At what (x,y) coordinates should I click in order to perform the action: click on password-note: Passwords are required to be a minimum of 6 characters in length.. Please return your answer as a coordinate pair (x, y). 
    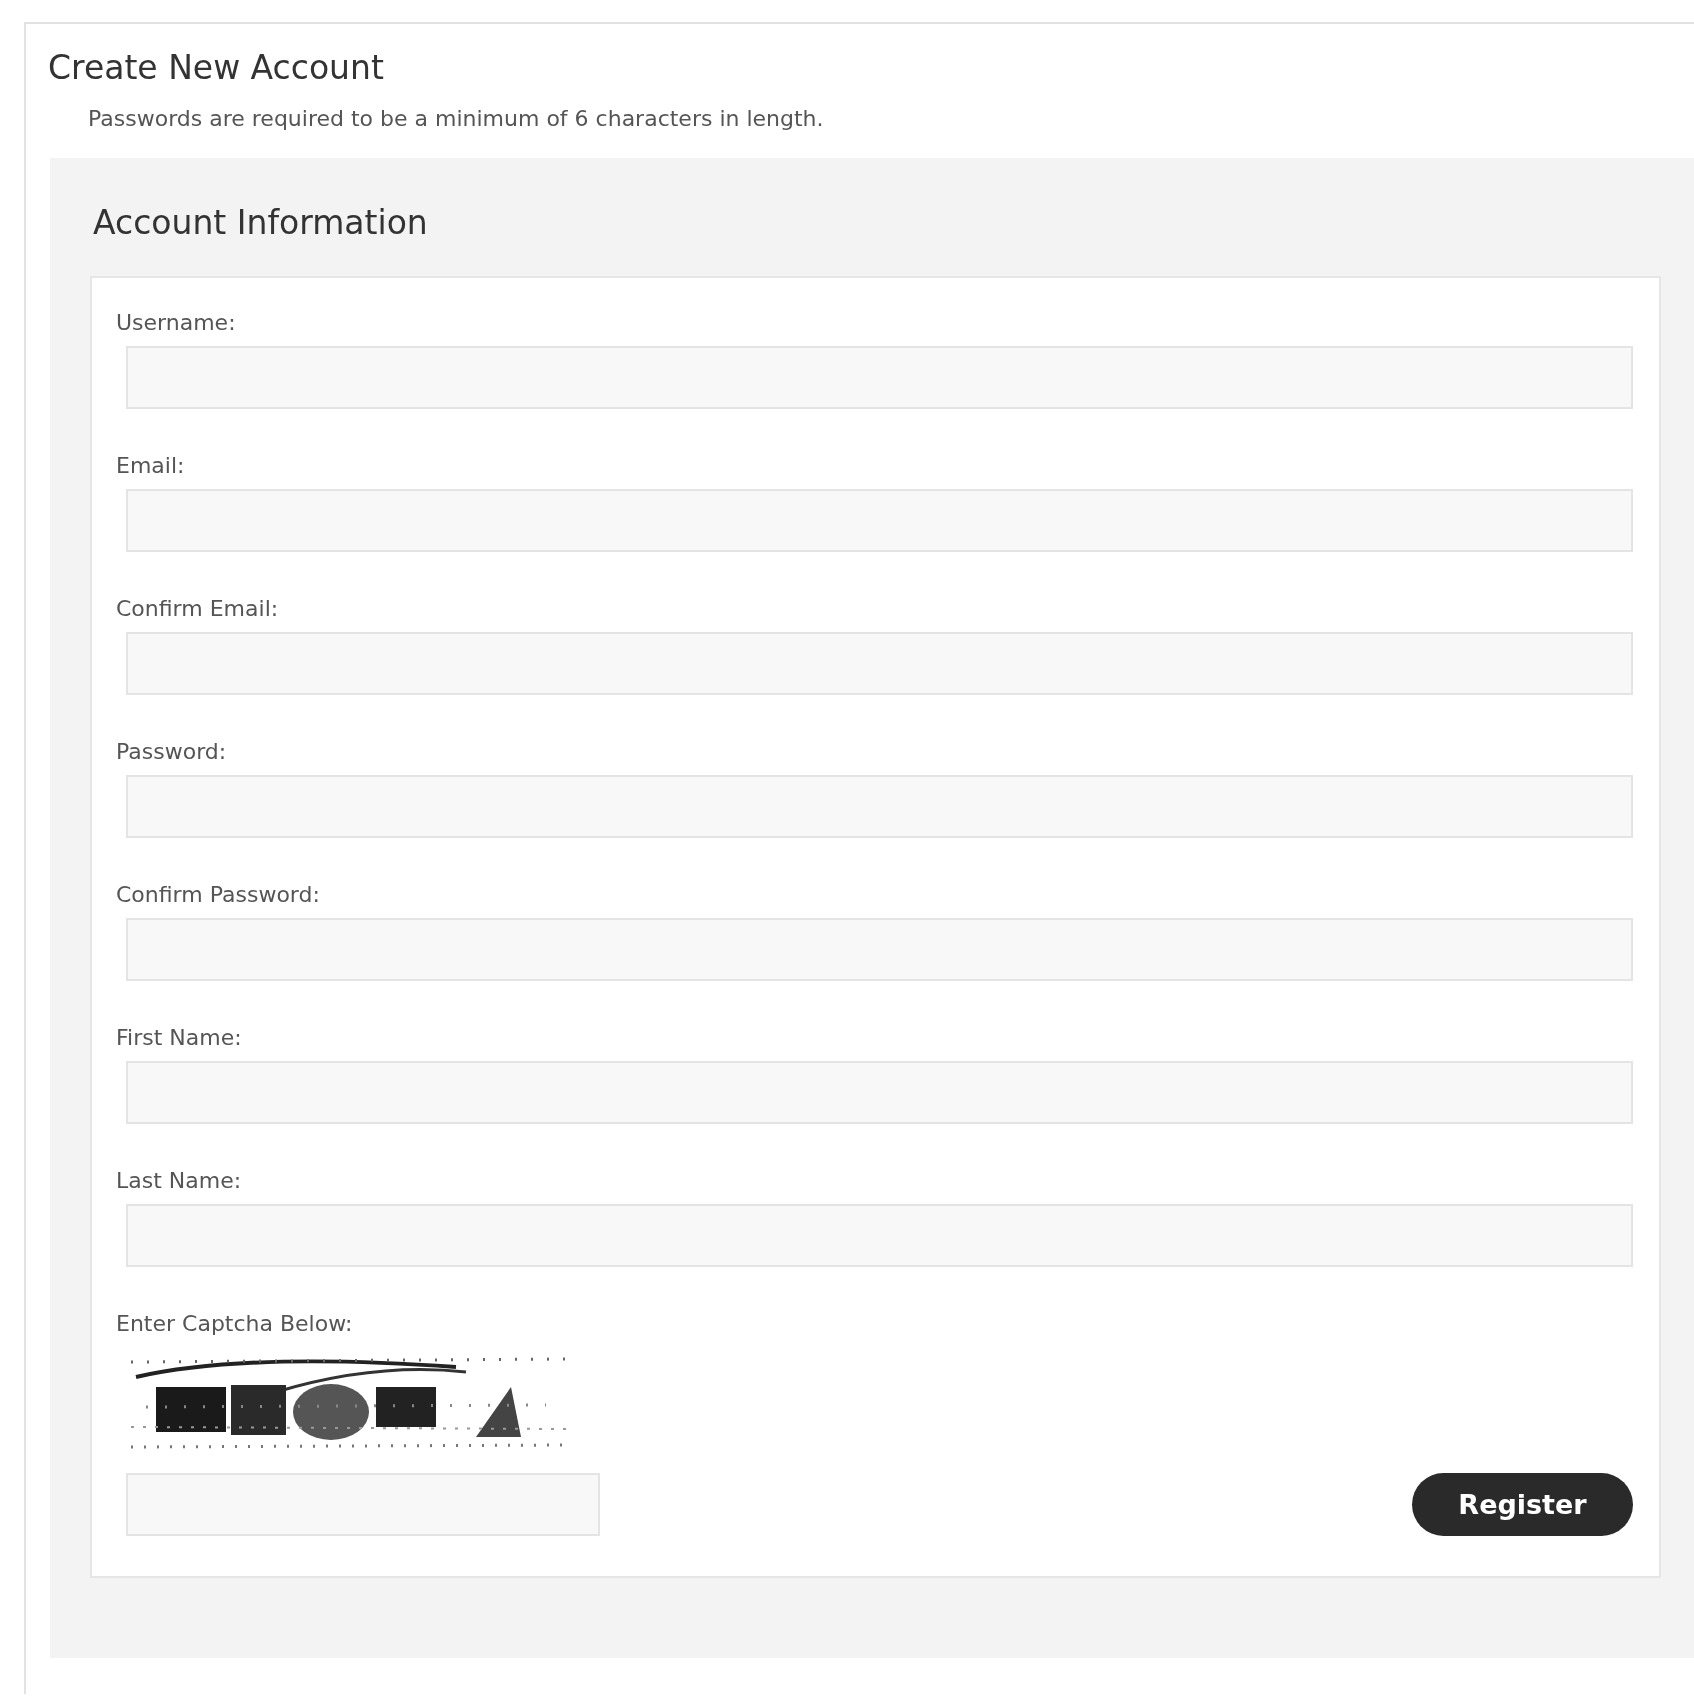
    Looking at the image, I should click on (456, 119).